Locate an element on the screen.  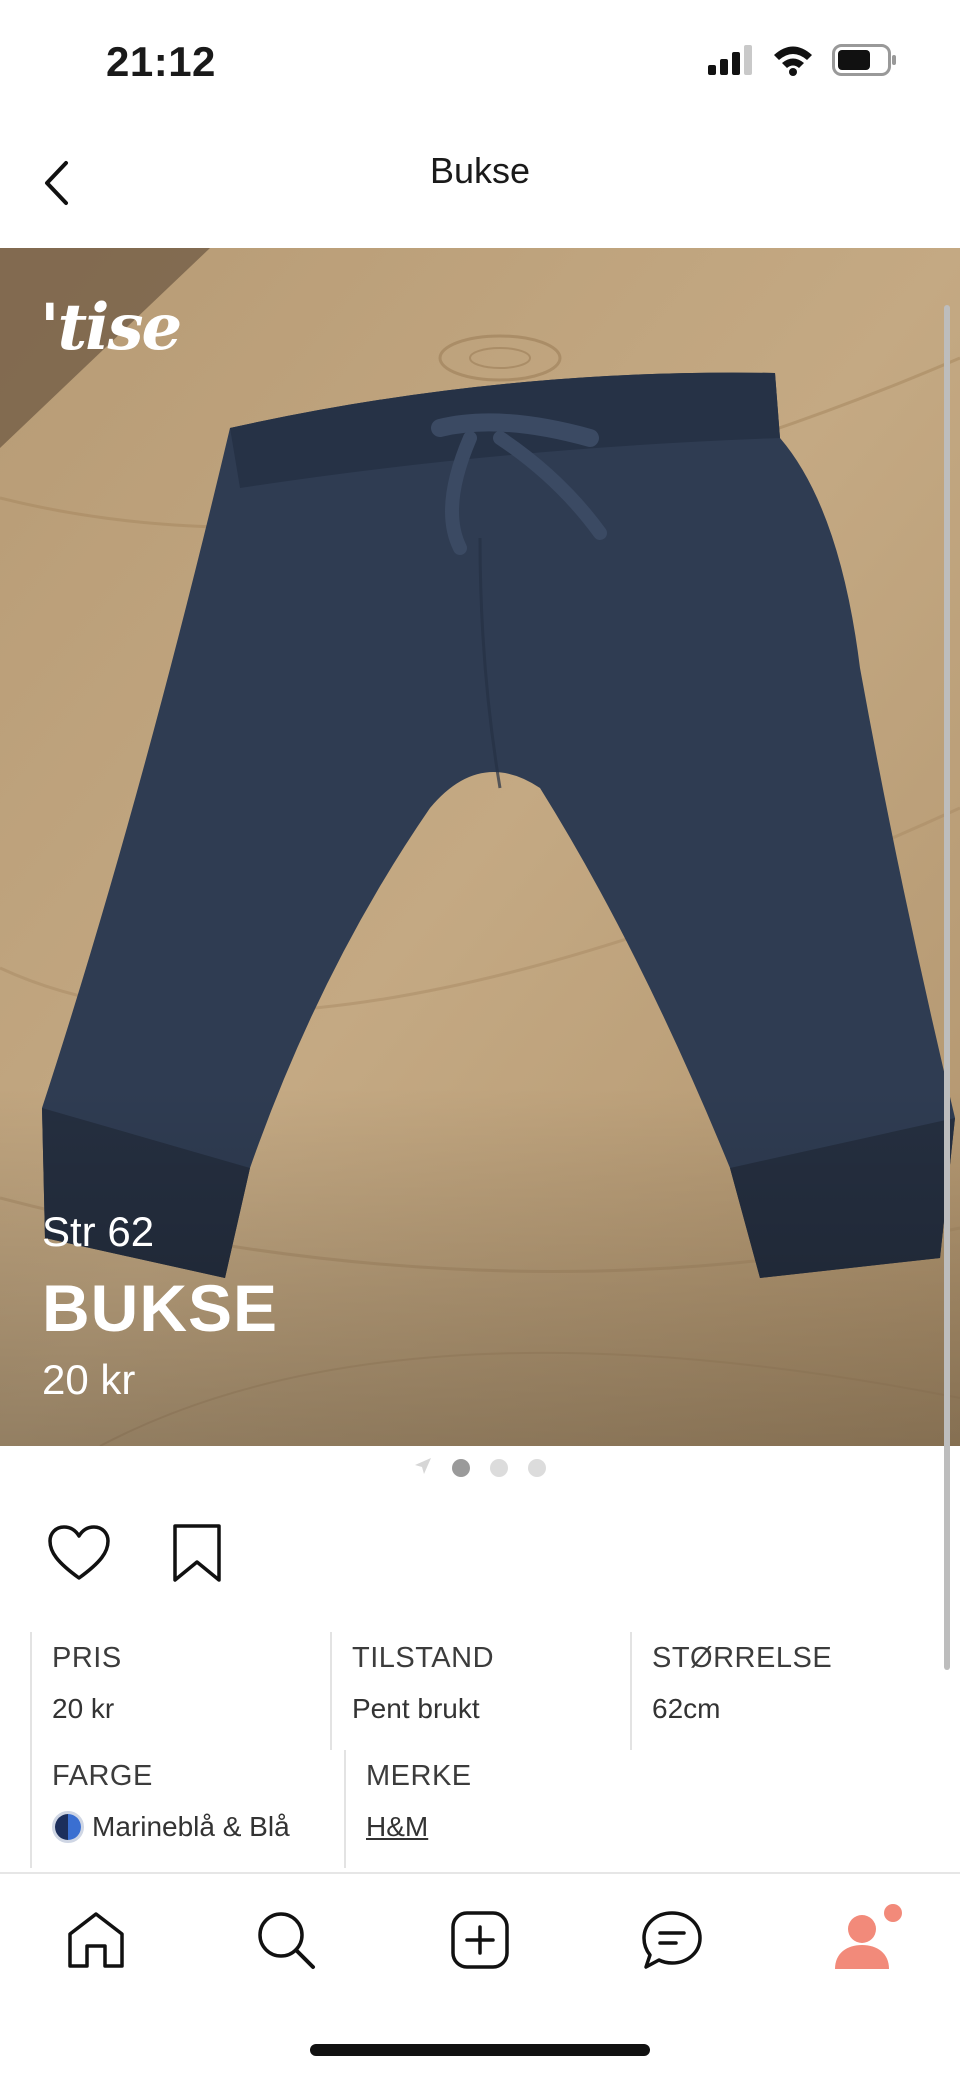
detail-color-value: Marineblå & Blå is located at coordinates (198, 1827).